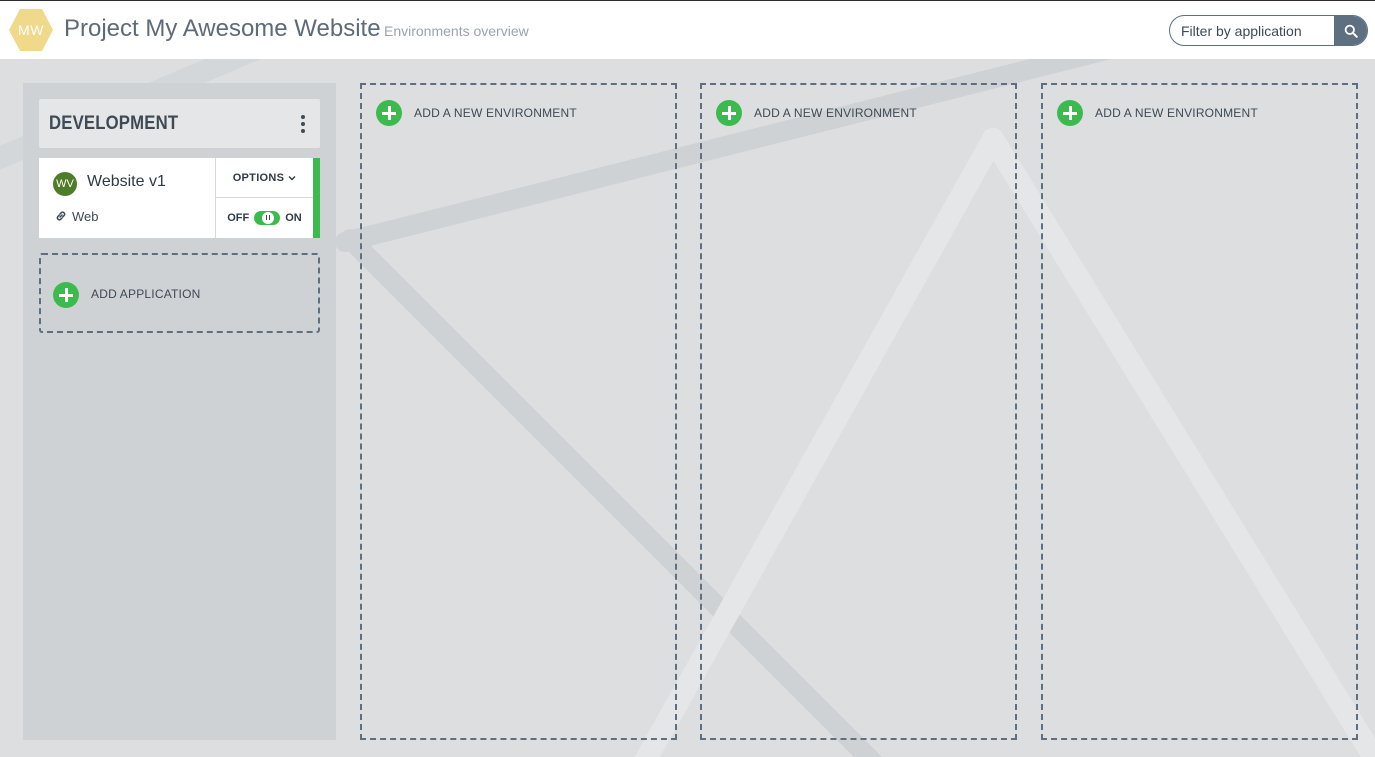 The width and height of the screenshot is (1375, 757). I want to click on project-logo: MW, so click(31, 30).